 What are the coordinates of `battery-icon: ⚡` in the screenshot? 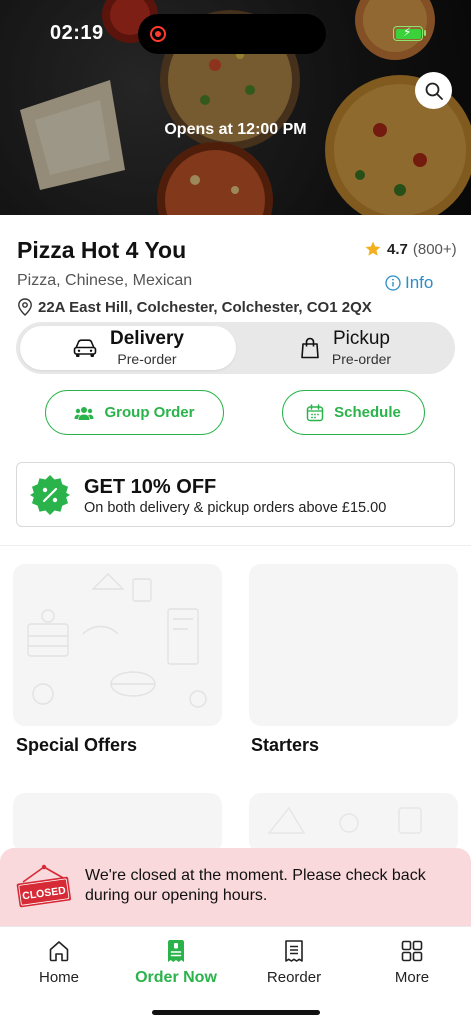 It's located at (409, 33).